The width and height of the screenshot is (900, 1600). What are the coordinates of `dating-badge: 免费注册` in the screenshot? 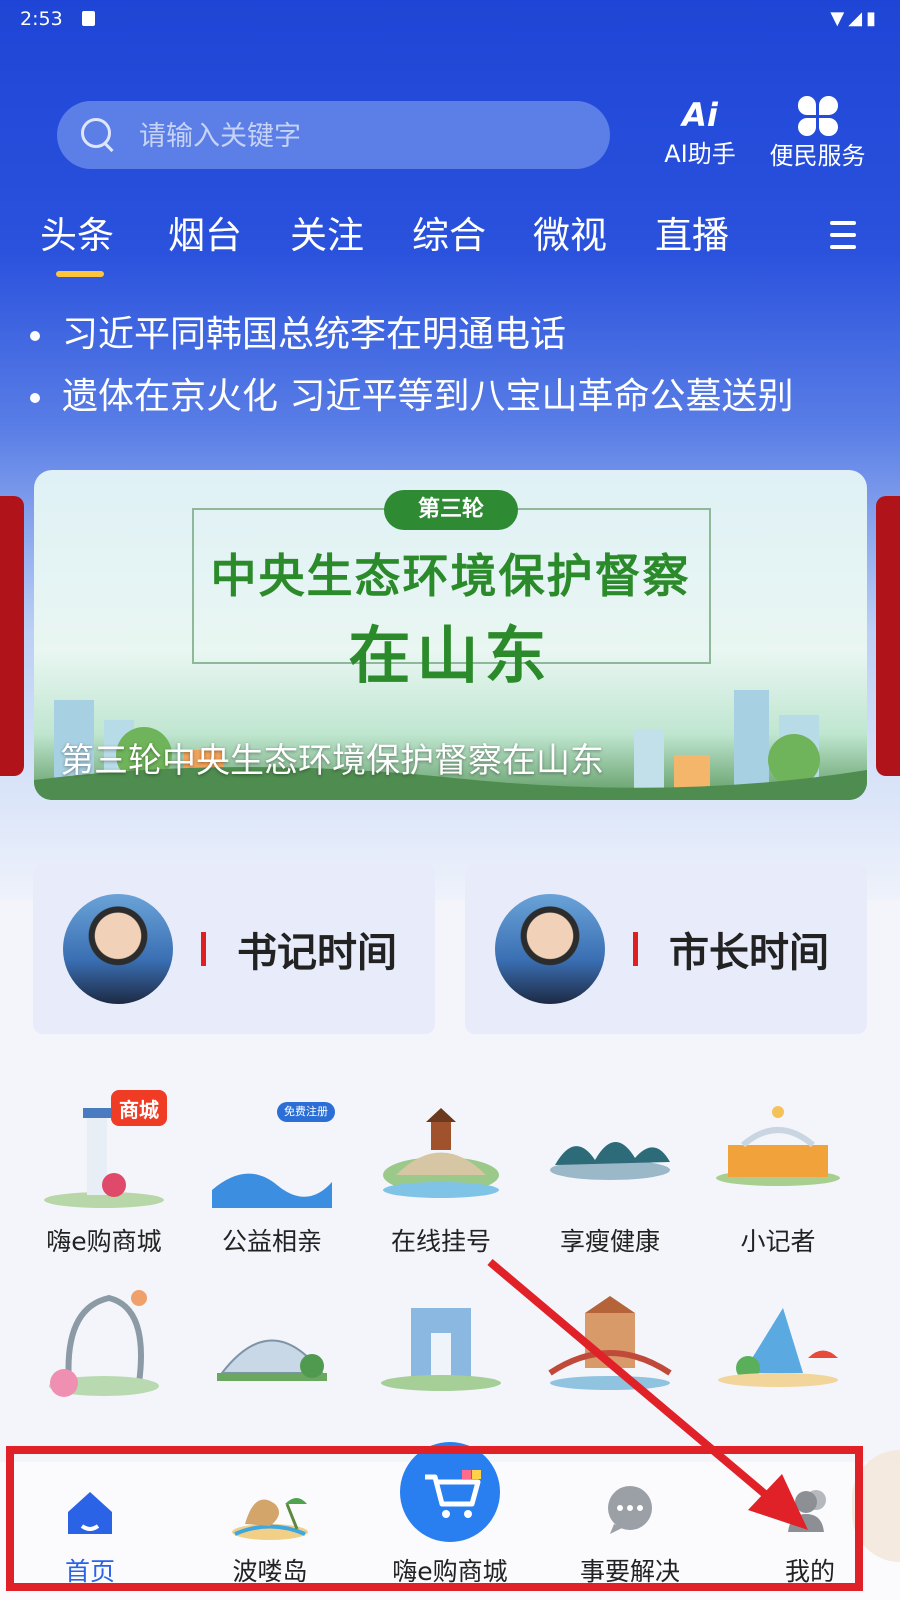 It's located at (306, 1111).